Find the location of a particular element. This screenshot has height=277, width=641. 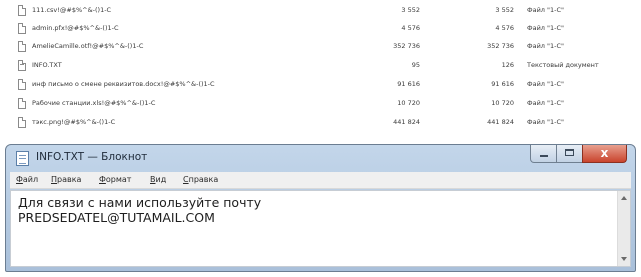

file-name: тэкс.png!@#$%^&-()1-C is located at coordinates (74, 122).